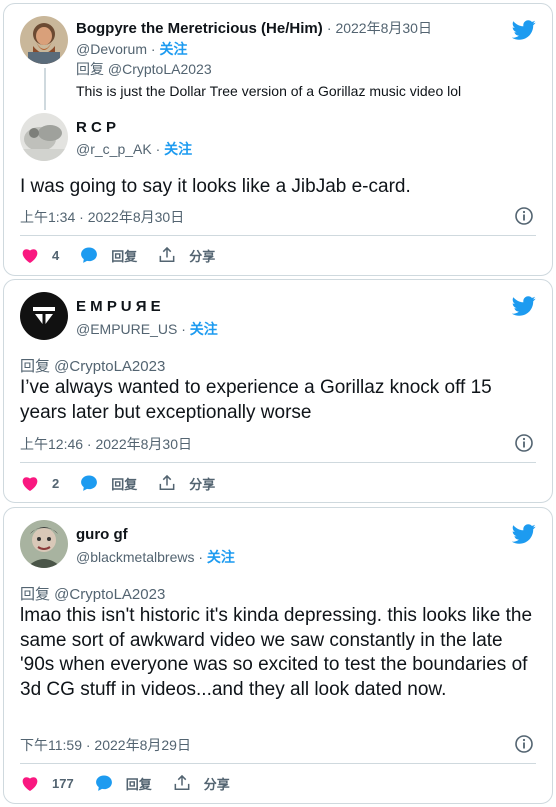  Describe the element at coordinates (56, 255) in the screenshot. I see `like-count: 4` at that location.